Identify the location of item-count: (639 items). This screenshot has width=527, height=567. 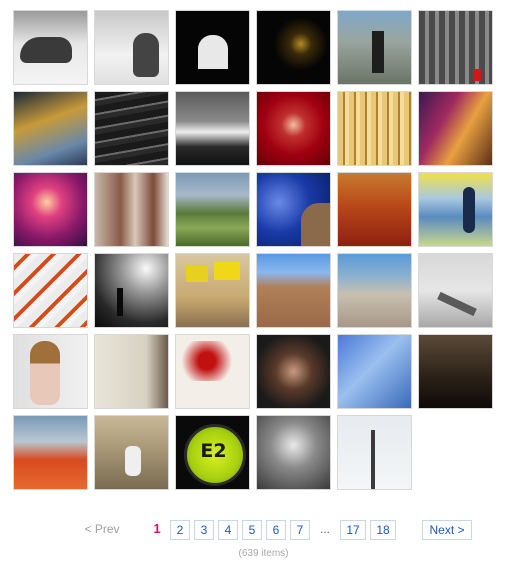
(263, 553).